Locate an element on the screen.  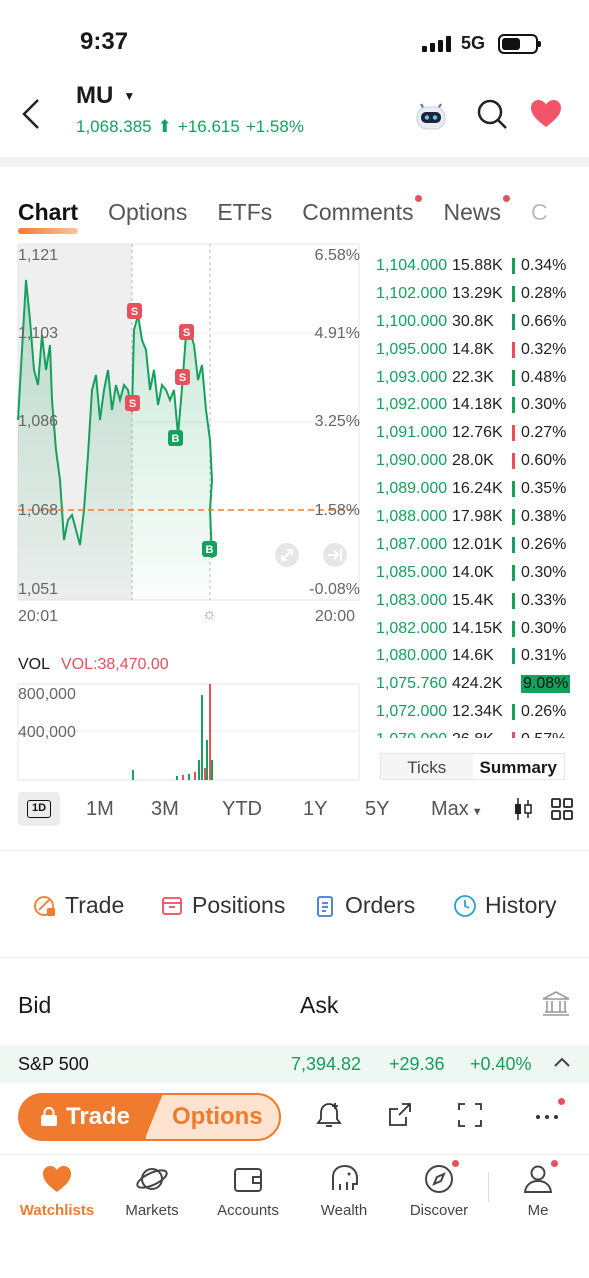
tabs-fade is located at coordinates (569, 212).